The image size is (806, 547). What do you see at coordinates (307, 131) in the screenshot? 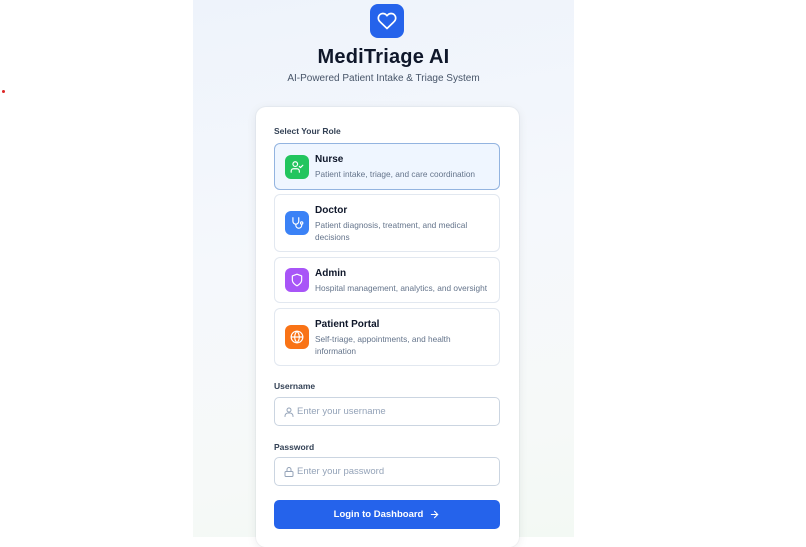
I see `role-section-label: Select Your Role` at bounding box center [307, 131].